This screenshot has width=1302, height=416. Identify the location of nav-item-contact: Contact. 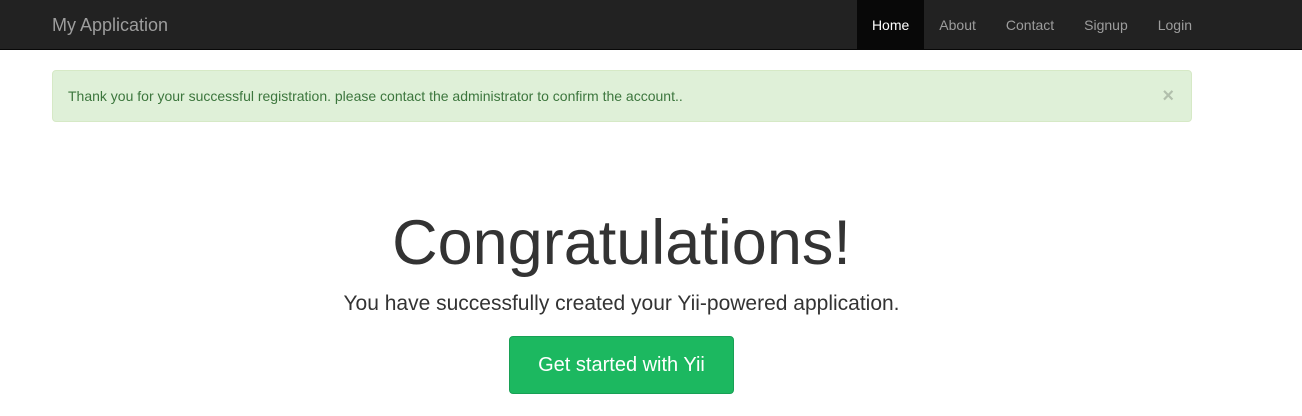
(1030, 25).